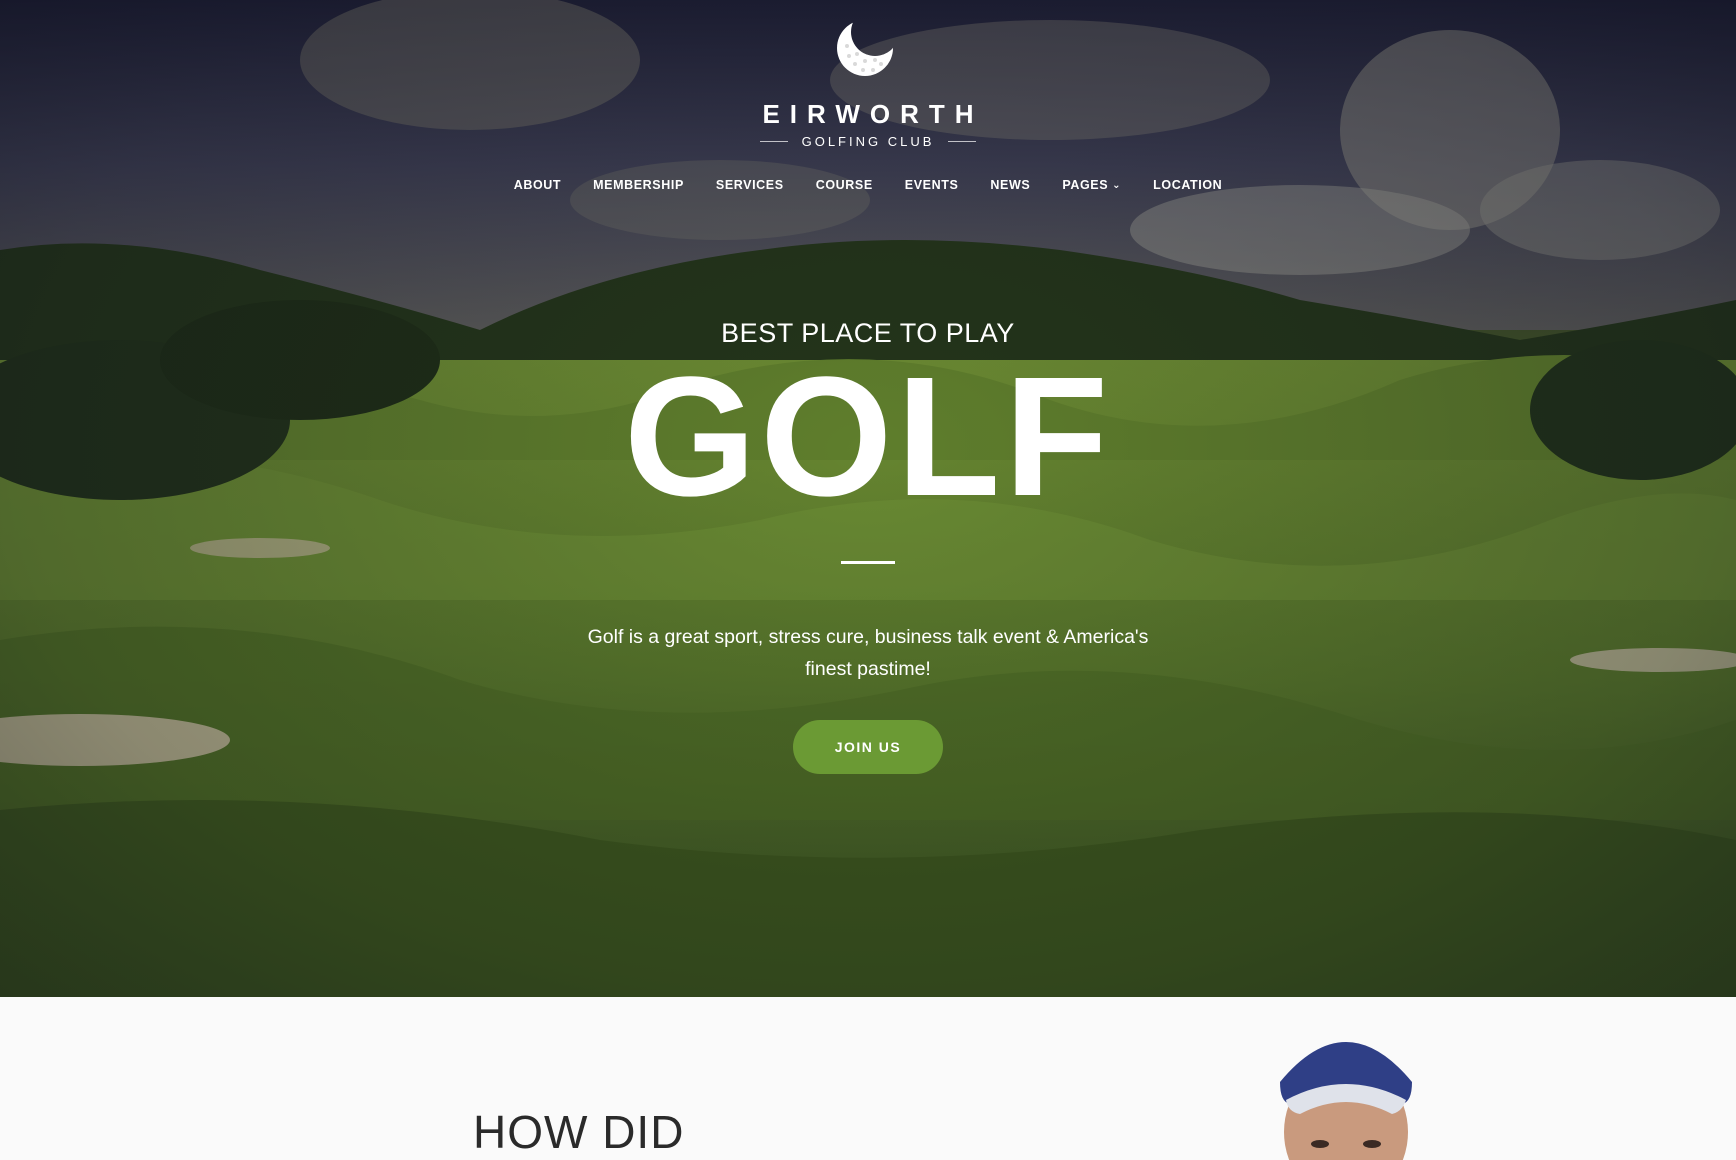 Image resolution: width=1736 pixels, height=1160 pixels. What do you see at coordinates (868, 437) in the screenshot?
I see `hero-headline: GOLF` at bounding box center [868, 437].